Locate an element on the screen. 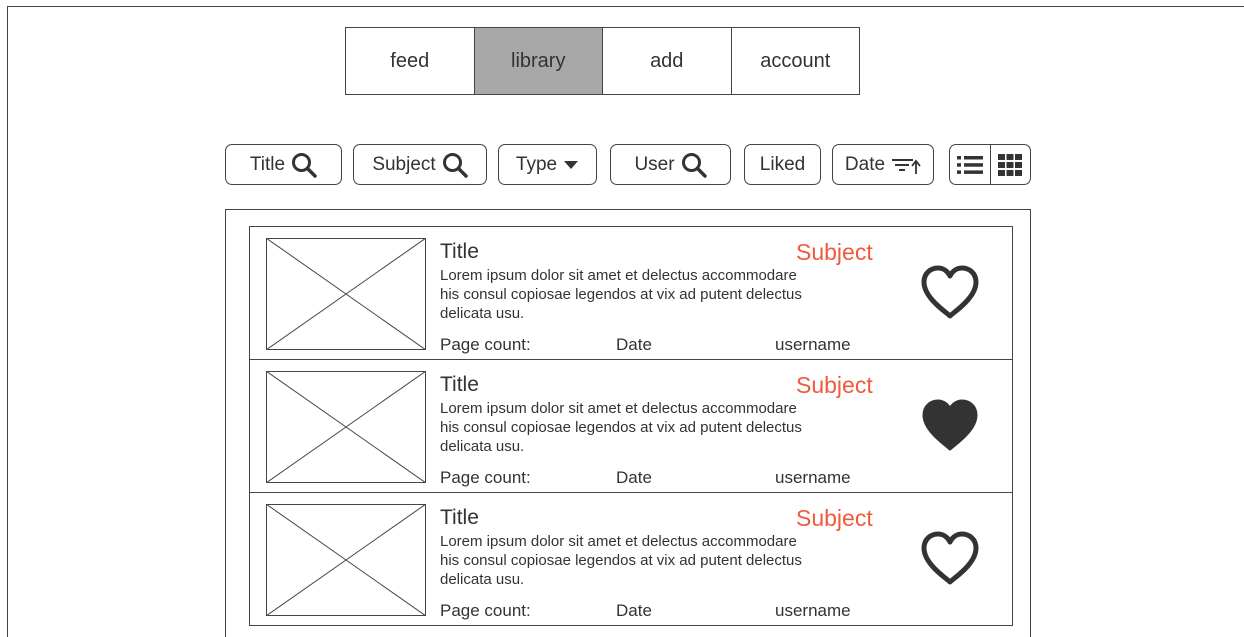  view-toggle is located at coordinates (990, 164).